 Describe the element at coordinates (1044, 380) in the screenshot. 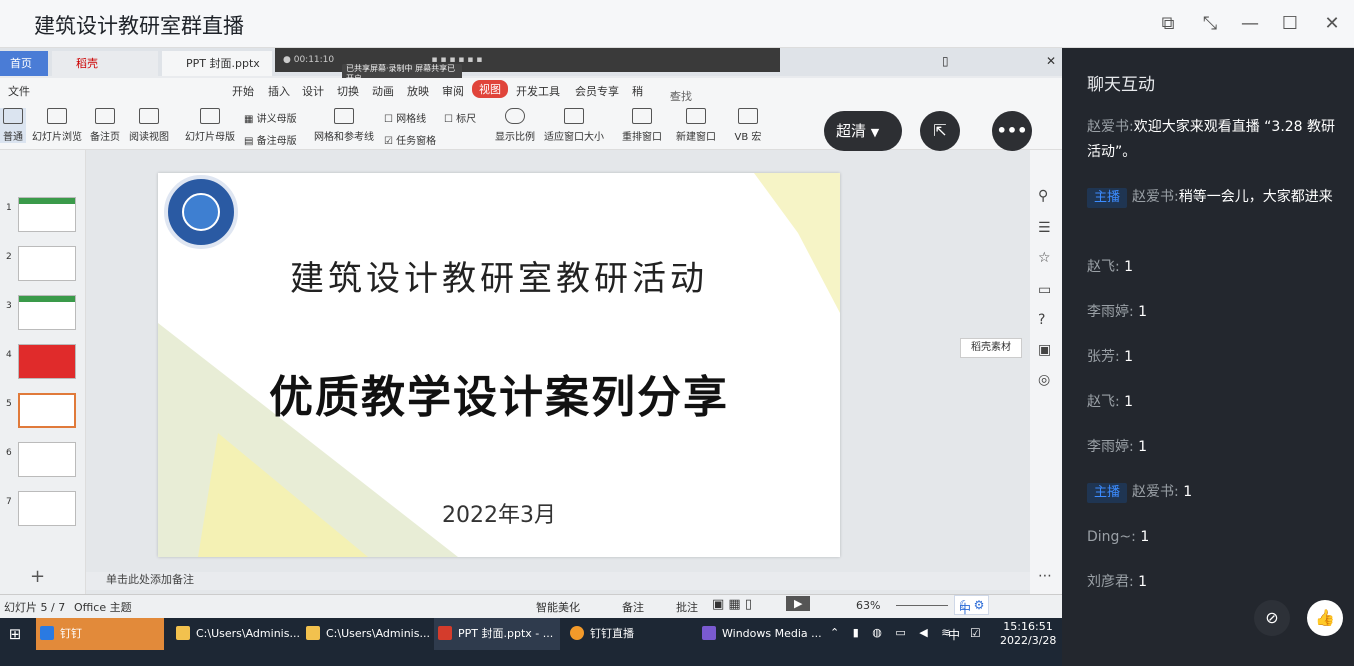

I see `location-icon: ◎` at that location.